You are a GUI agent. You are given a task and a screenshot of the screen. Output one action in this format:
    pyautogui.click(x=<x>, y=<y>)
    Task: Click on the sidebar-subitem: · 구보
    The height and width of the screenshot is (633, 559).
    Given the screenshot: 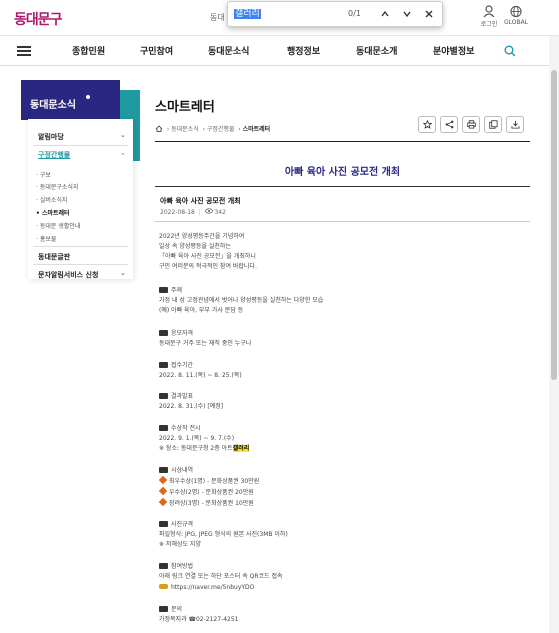 What is the action you would take?
    pyautogui.click(x=43, y=174)
    